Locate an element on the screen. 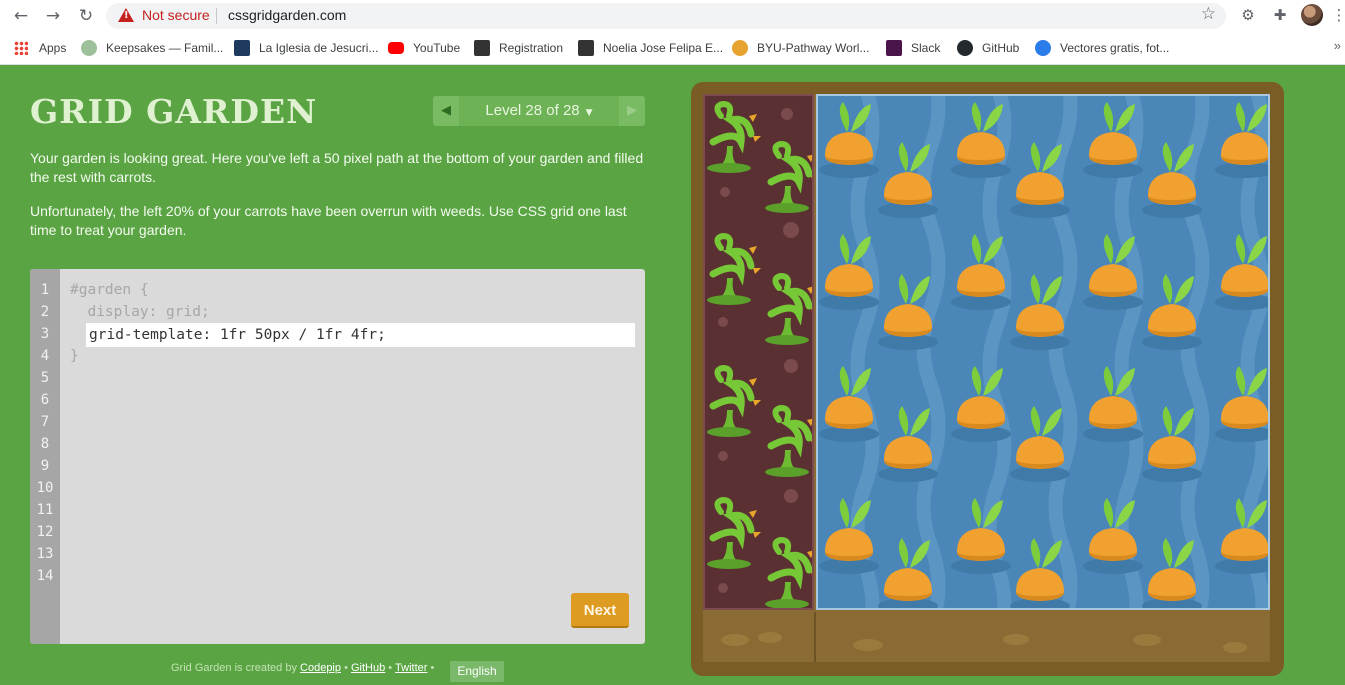 The image size is (1345, 685). slack-icon is located at coordinates (894, 48).